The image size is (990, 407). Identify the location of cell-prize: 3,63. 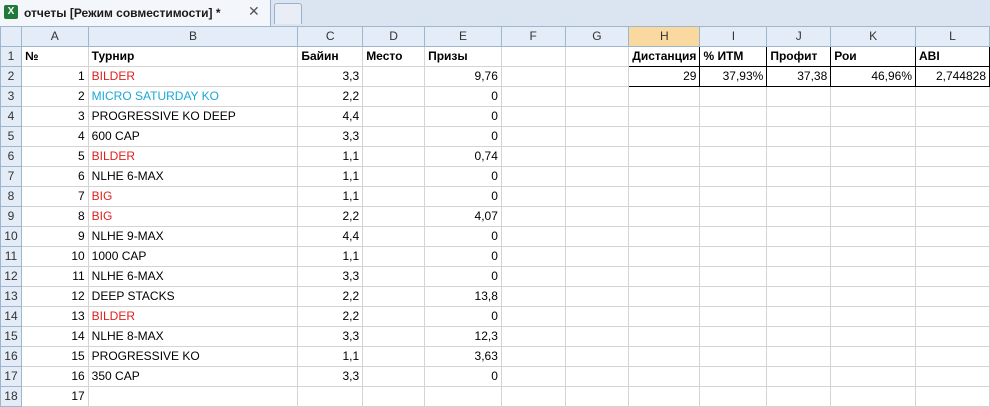
(463, 356).